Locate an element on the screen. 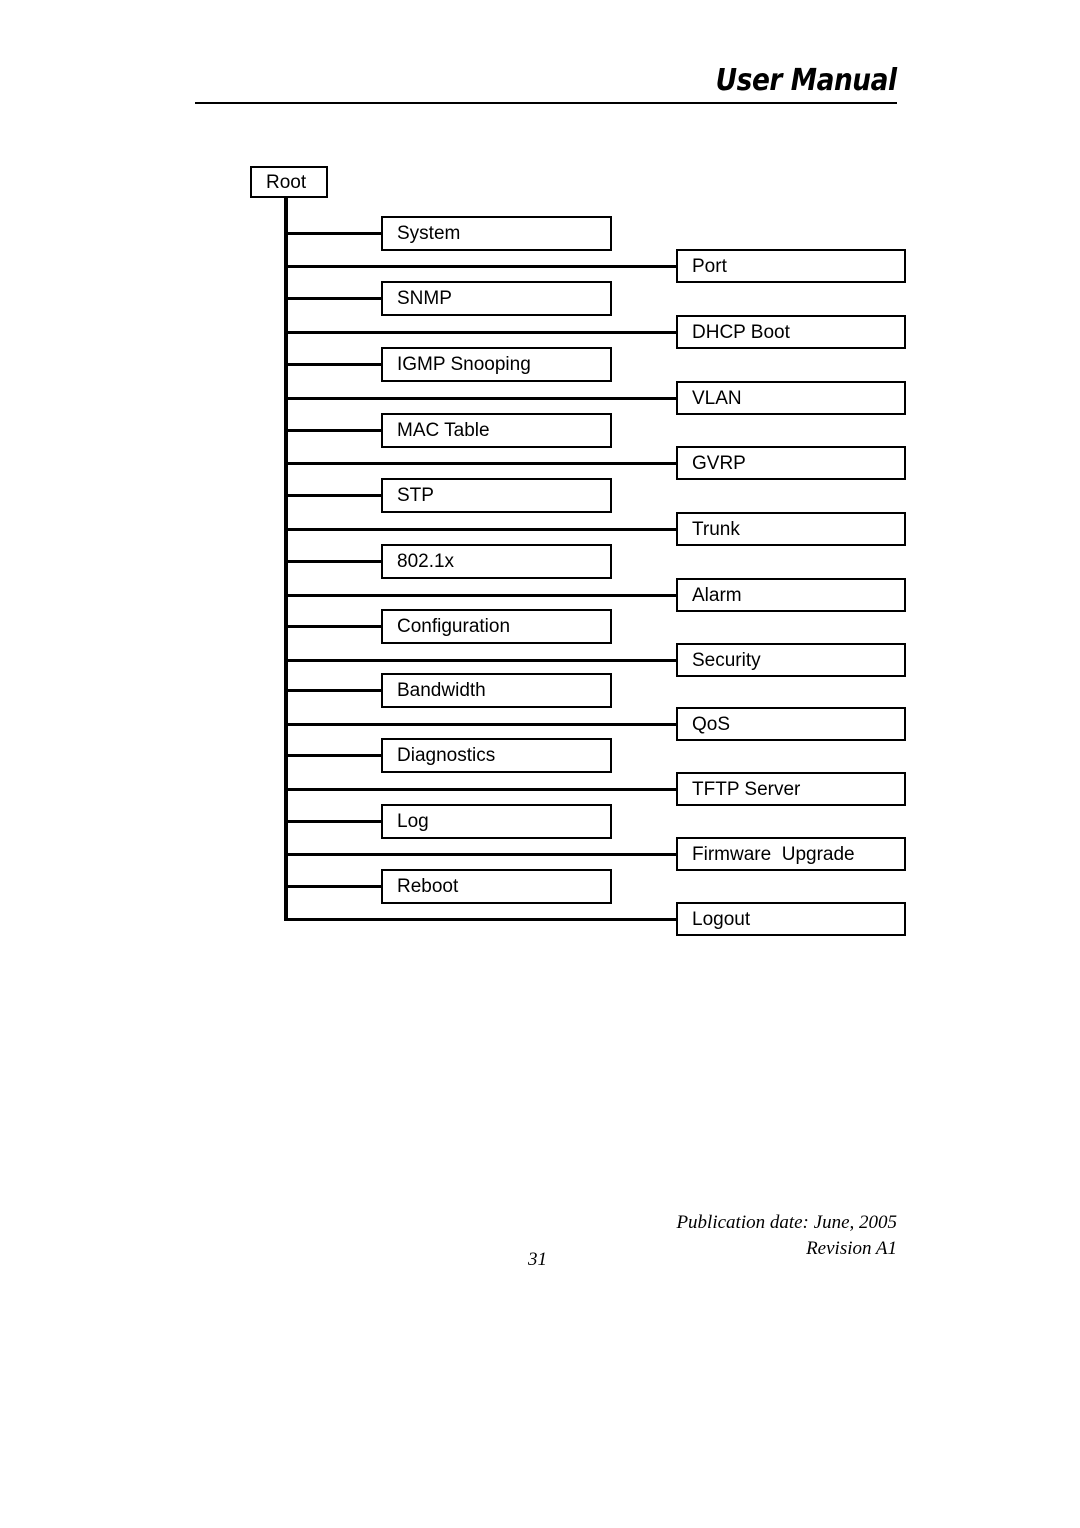 Image resolution: width=1080 pixels, height=1528 pixels. footer-publication-info: Publication date: June, 2005 Revision A1 is located at coordinates (786, 1235).